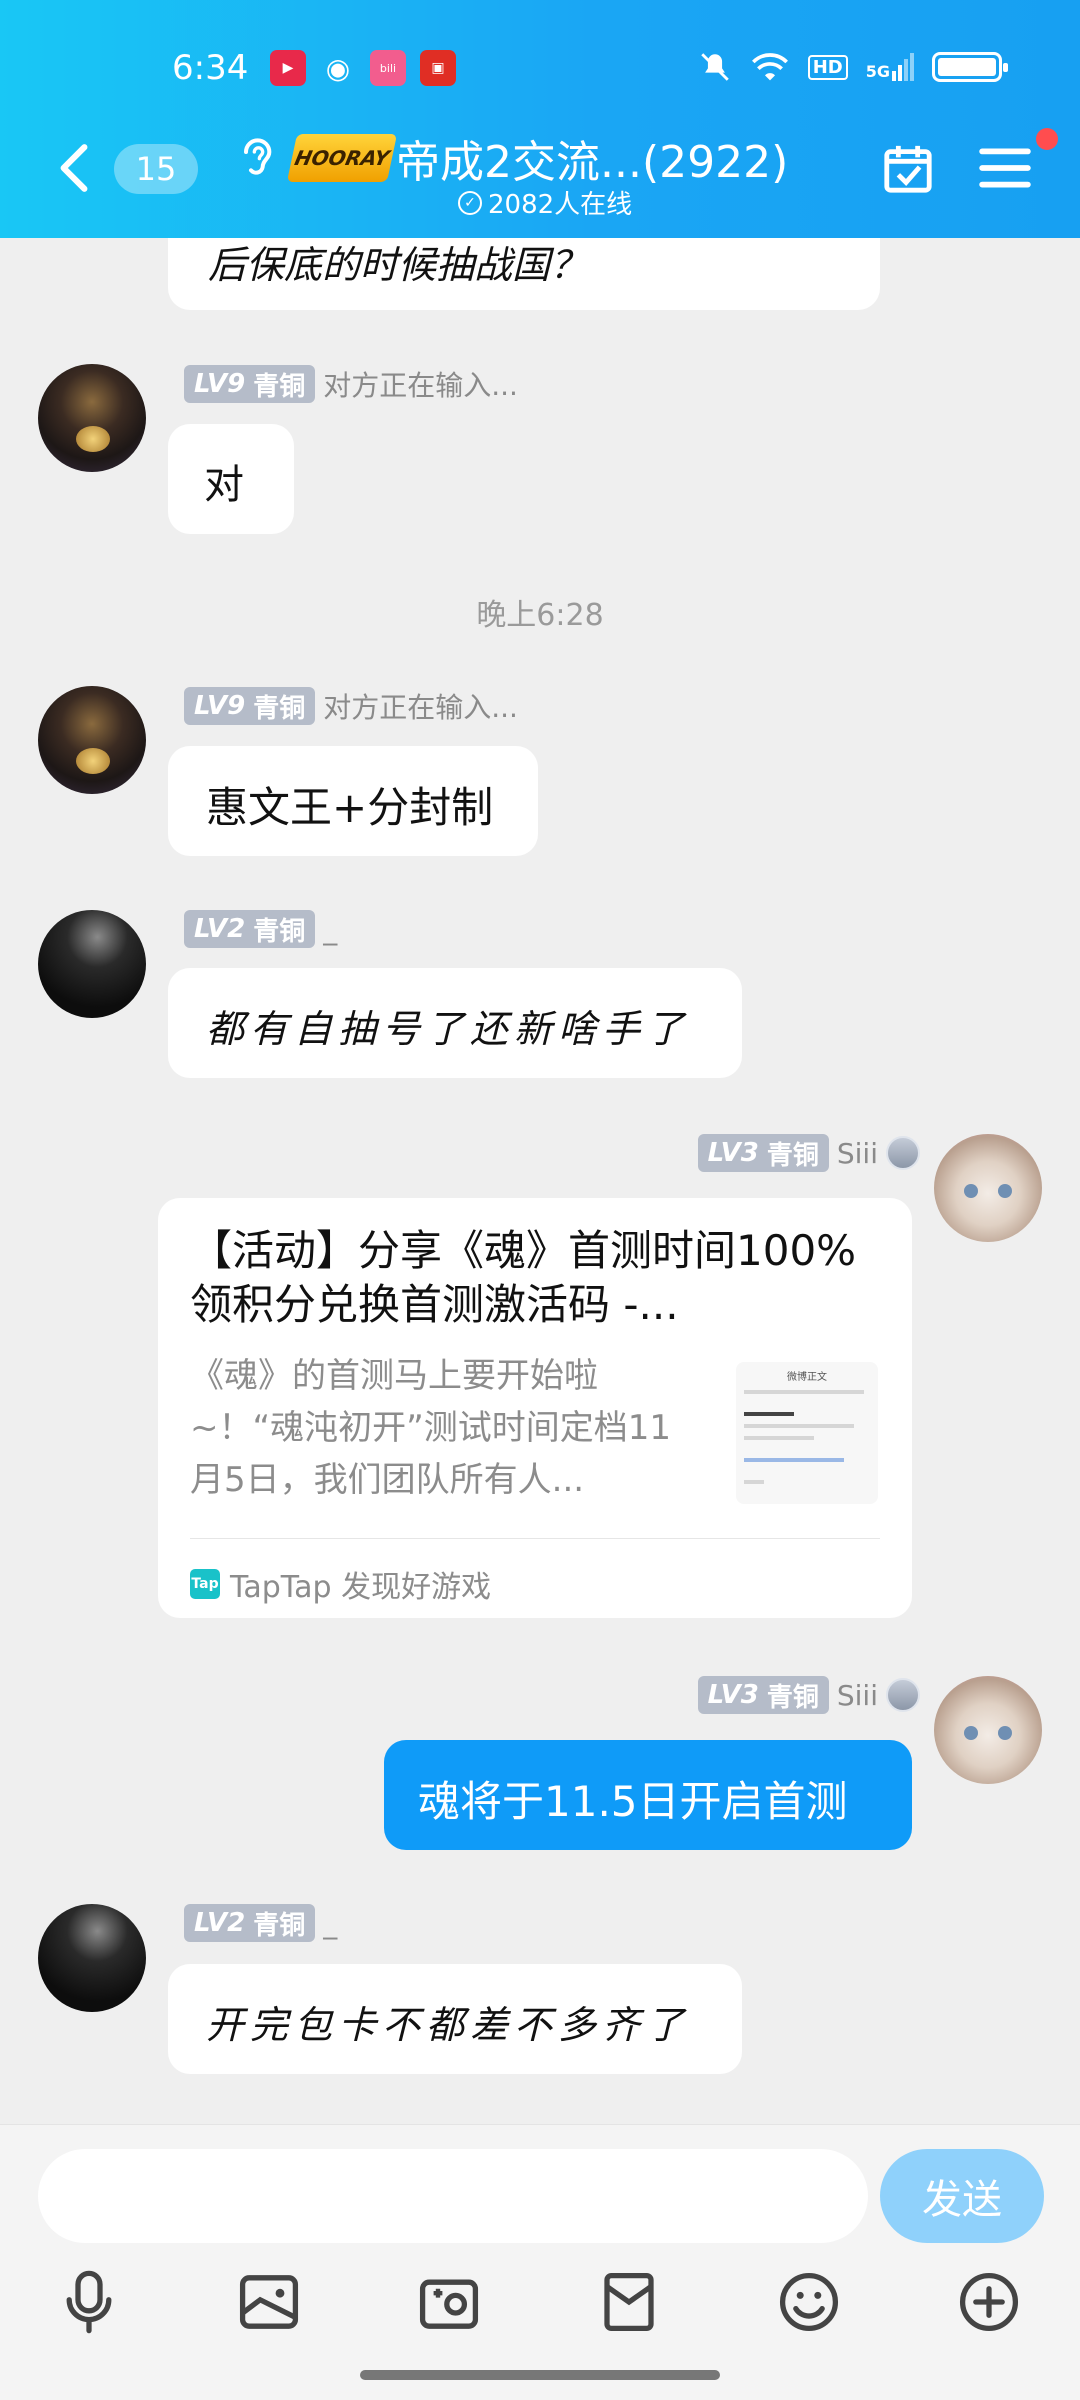 The image size is (1080, 2400). What do you see at coordinates (714, 67) in the screenshot?
I see `mute-icon` at bounding box center [714, 67].